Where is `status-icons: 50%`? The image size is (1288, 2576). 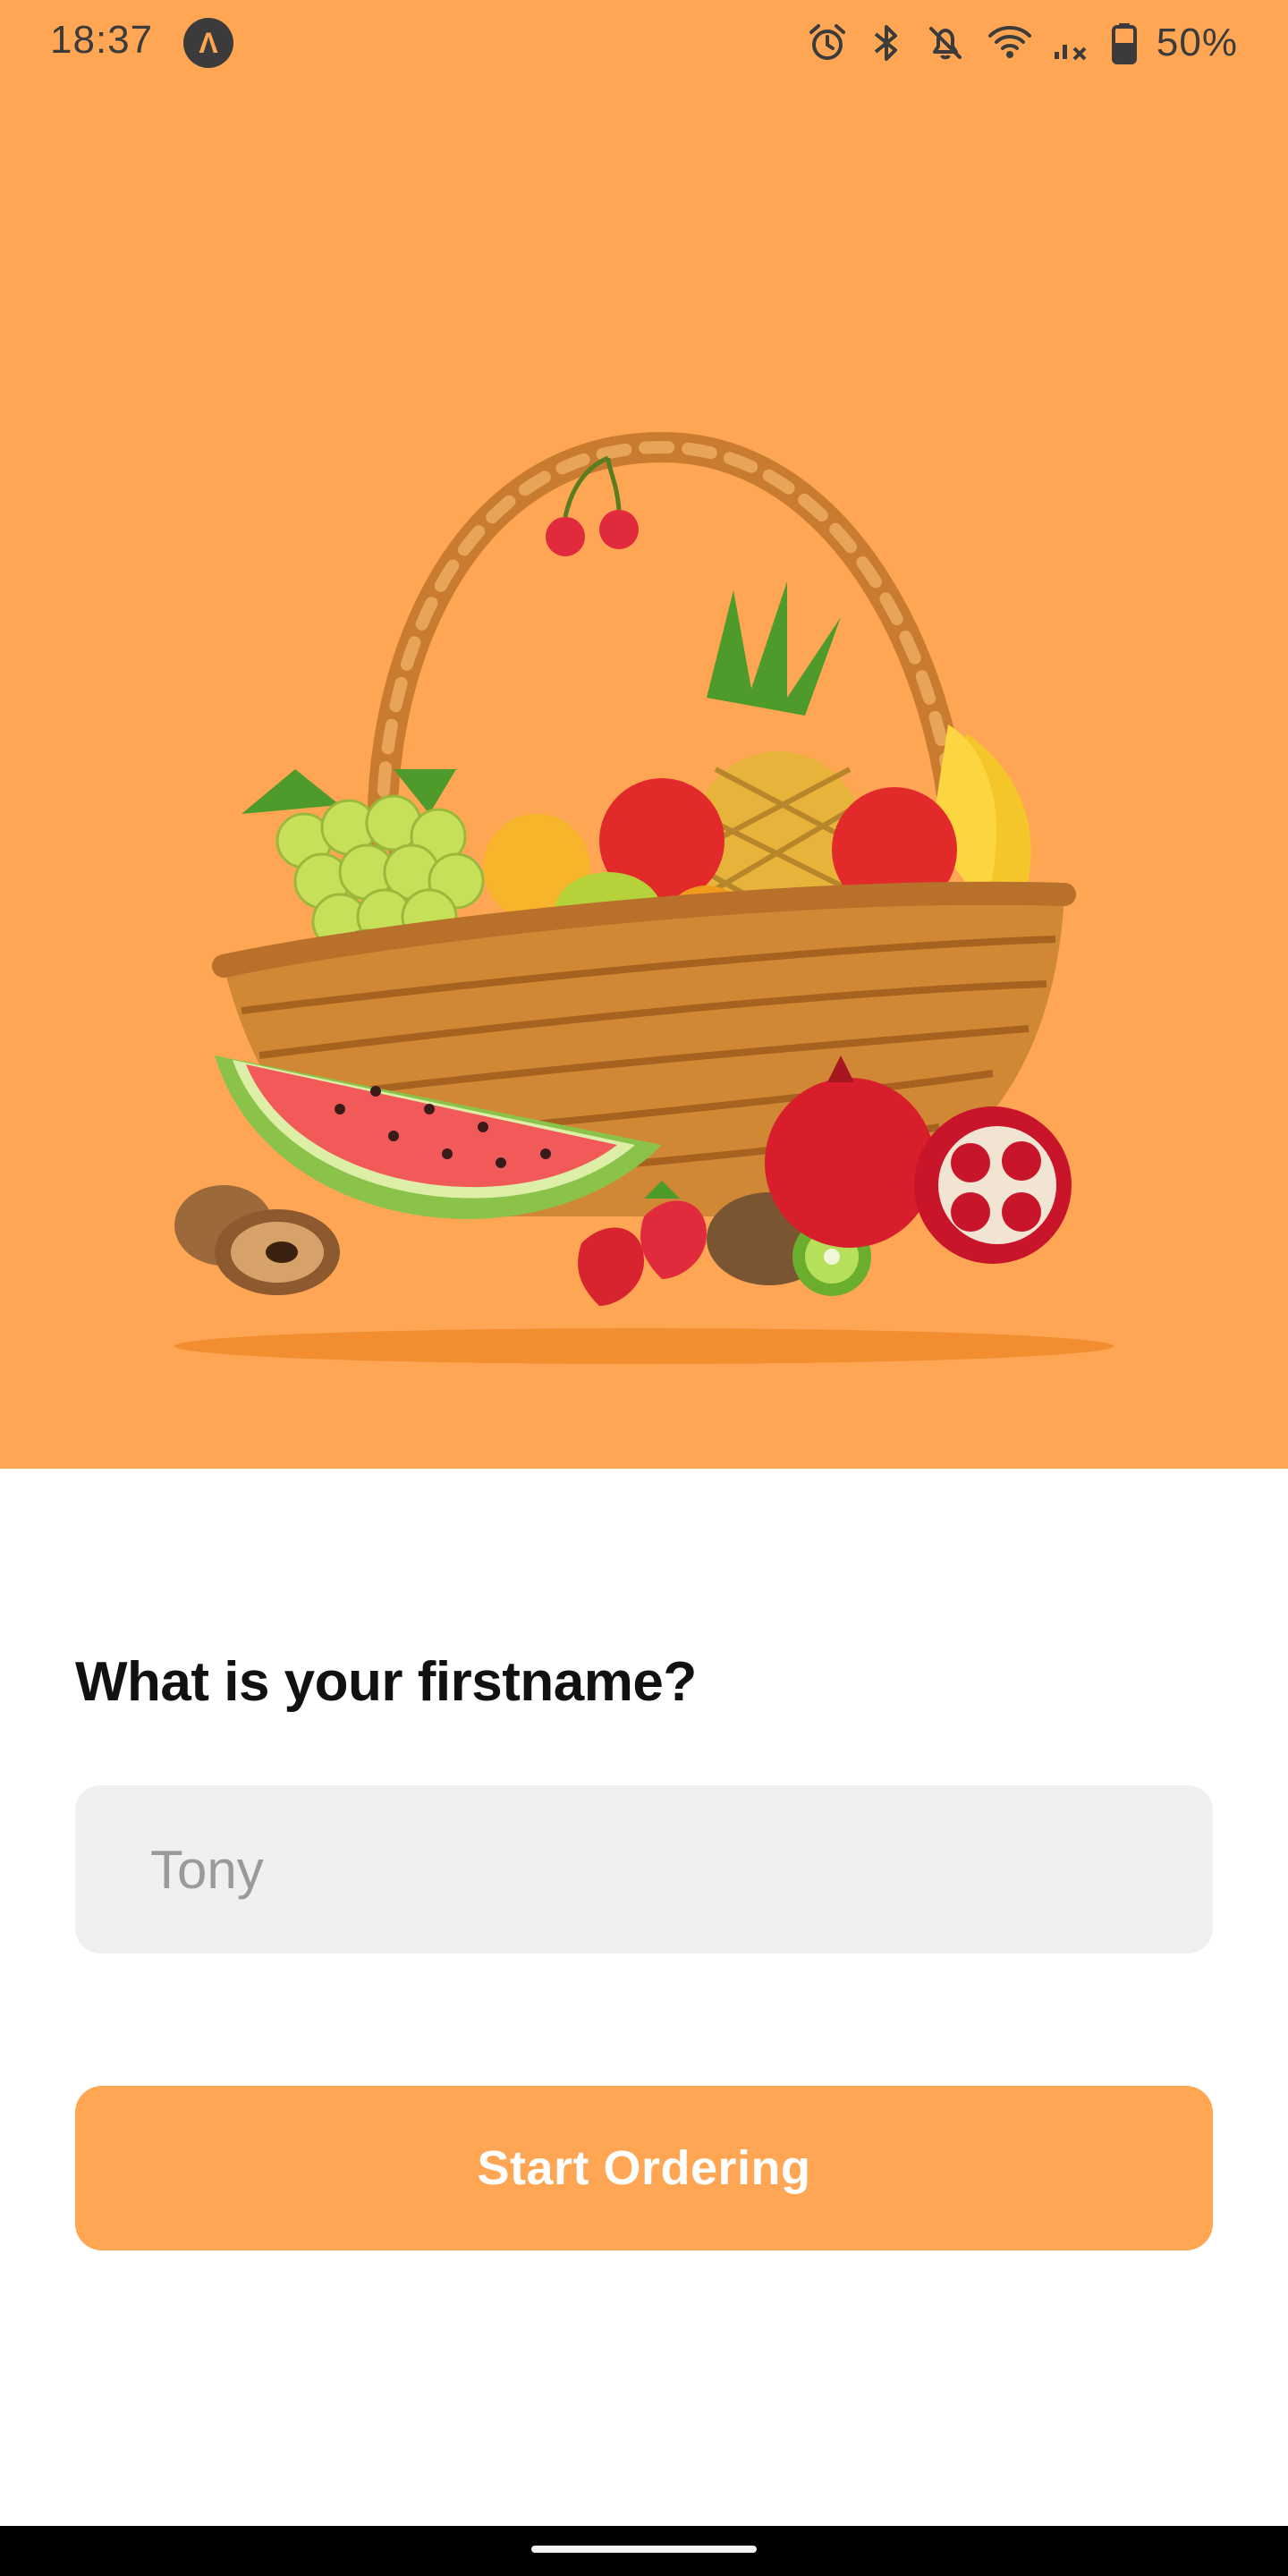
status-icons: 50% is located at coordinates (1022, 43).